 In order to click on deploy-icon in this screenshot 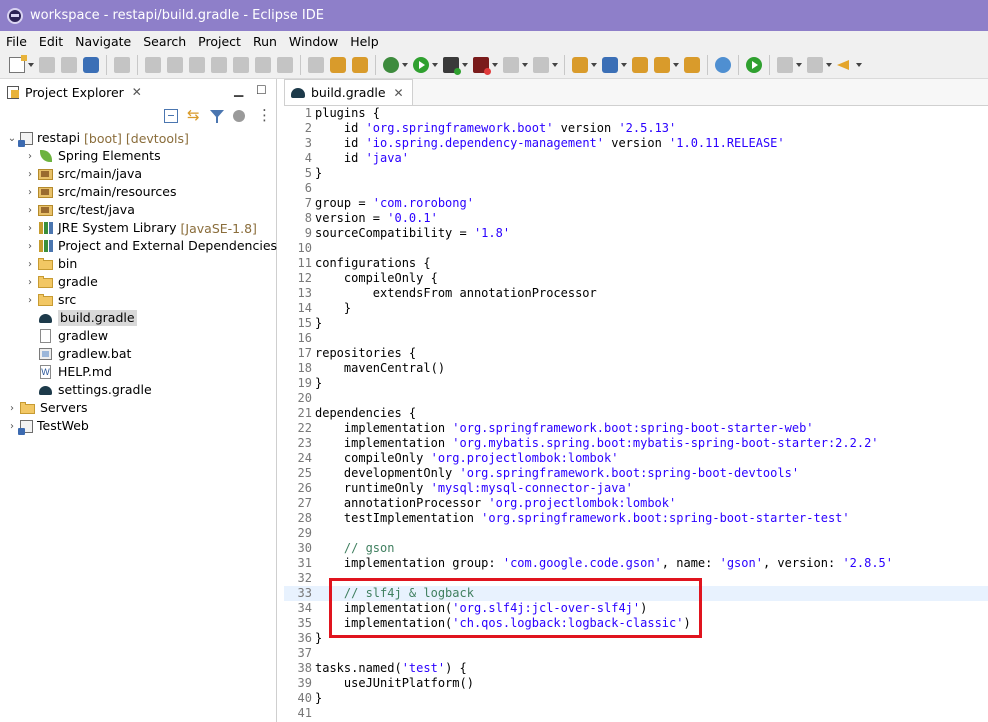, I will do `click(541, 64)`.